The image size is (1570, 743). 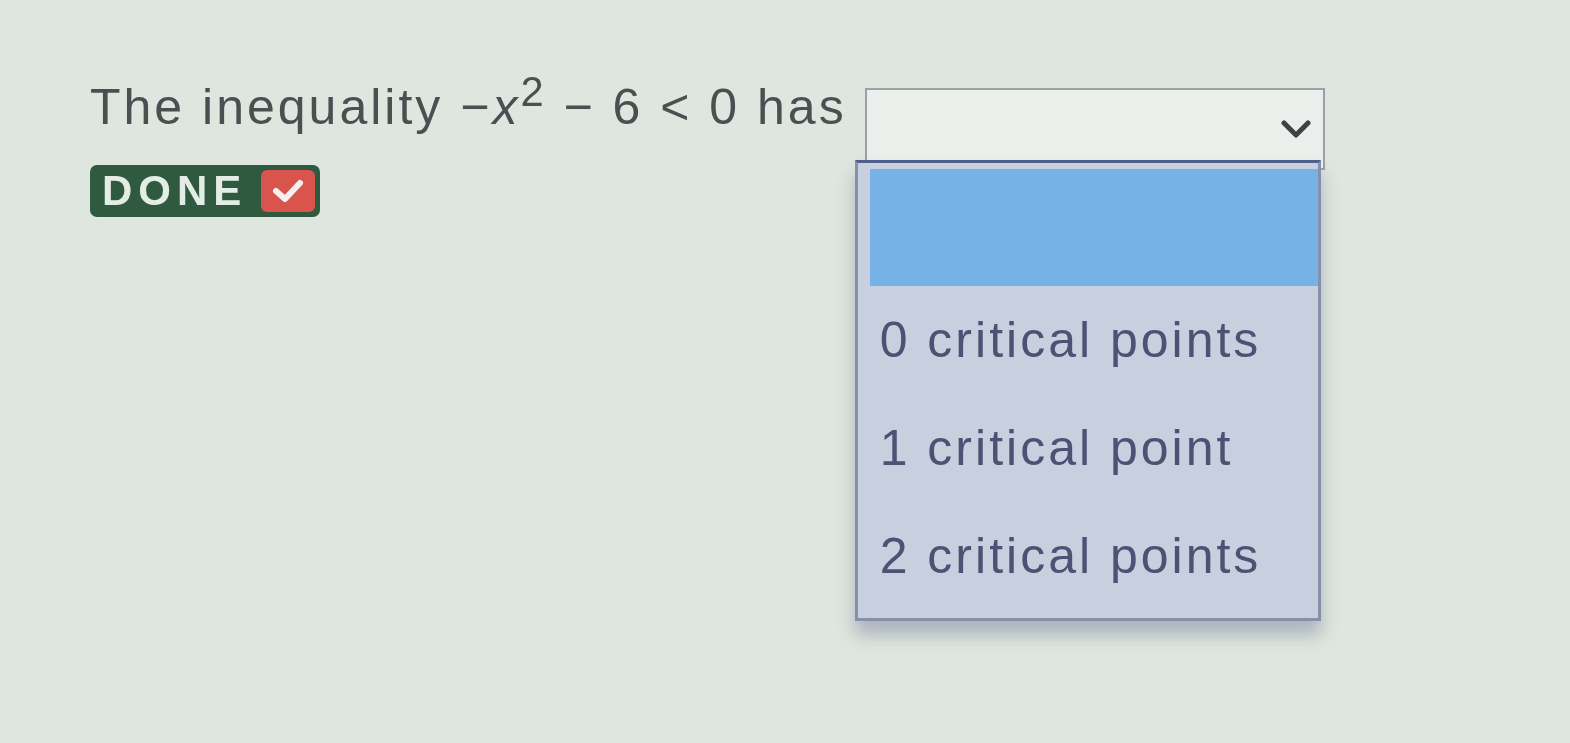 I want to click on done-button: DONE, so click(x=205, y=190).